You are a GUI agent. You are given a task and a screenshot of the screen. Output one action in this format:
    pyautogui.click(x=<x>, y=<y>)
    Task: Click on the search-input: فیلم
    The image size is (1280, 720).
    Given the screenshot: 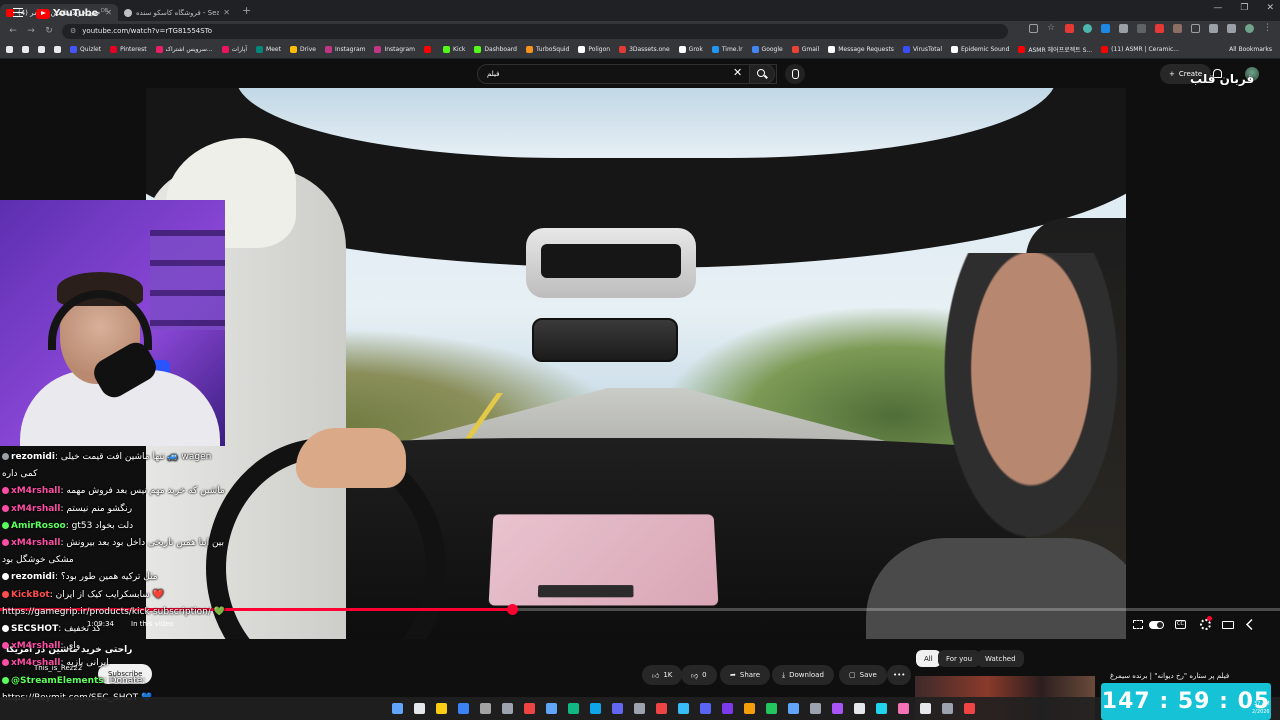 What is the action you would take?
    pyautogui.click(x=627, y=74)
    